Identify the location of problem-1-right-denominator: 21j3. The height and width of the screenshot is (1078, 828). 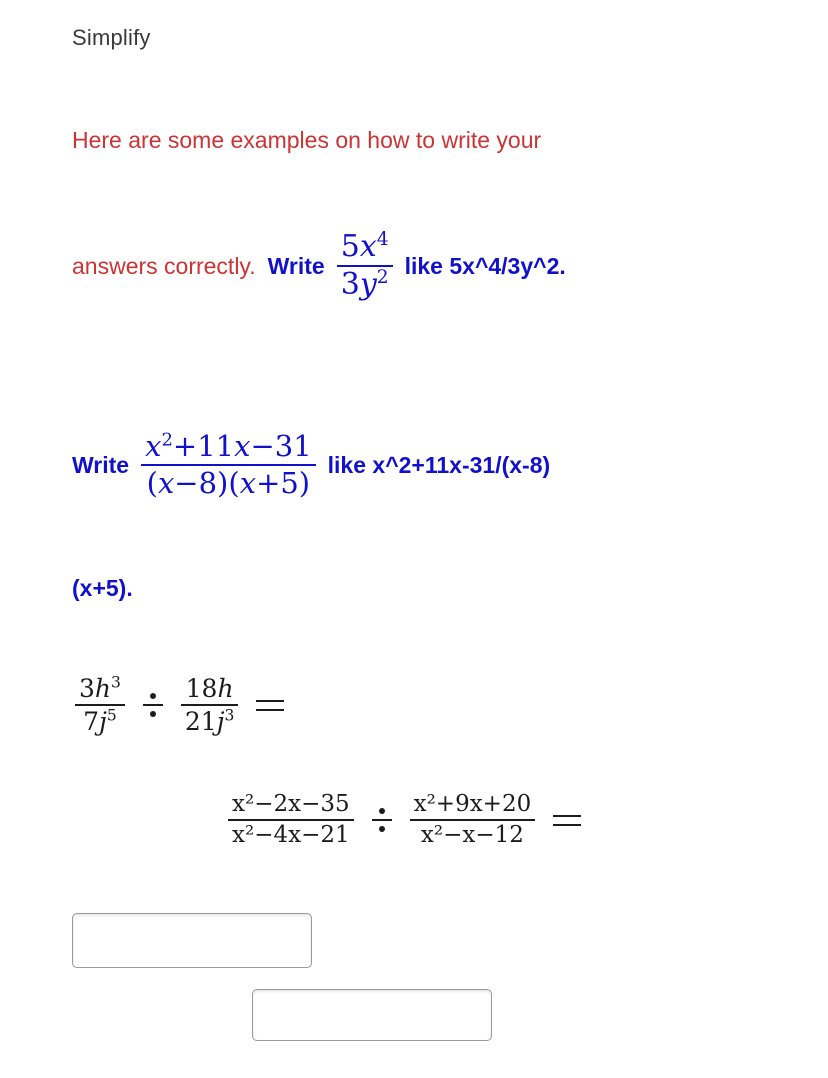
(209, 720).